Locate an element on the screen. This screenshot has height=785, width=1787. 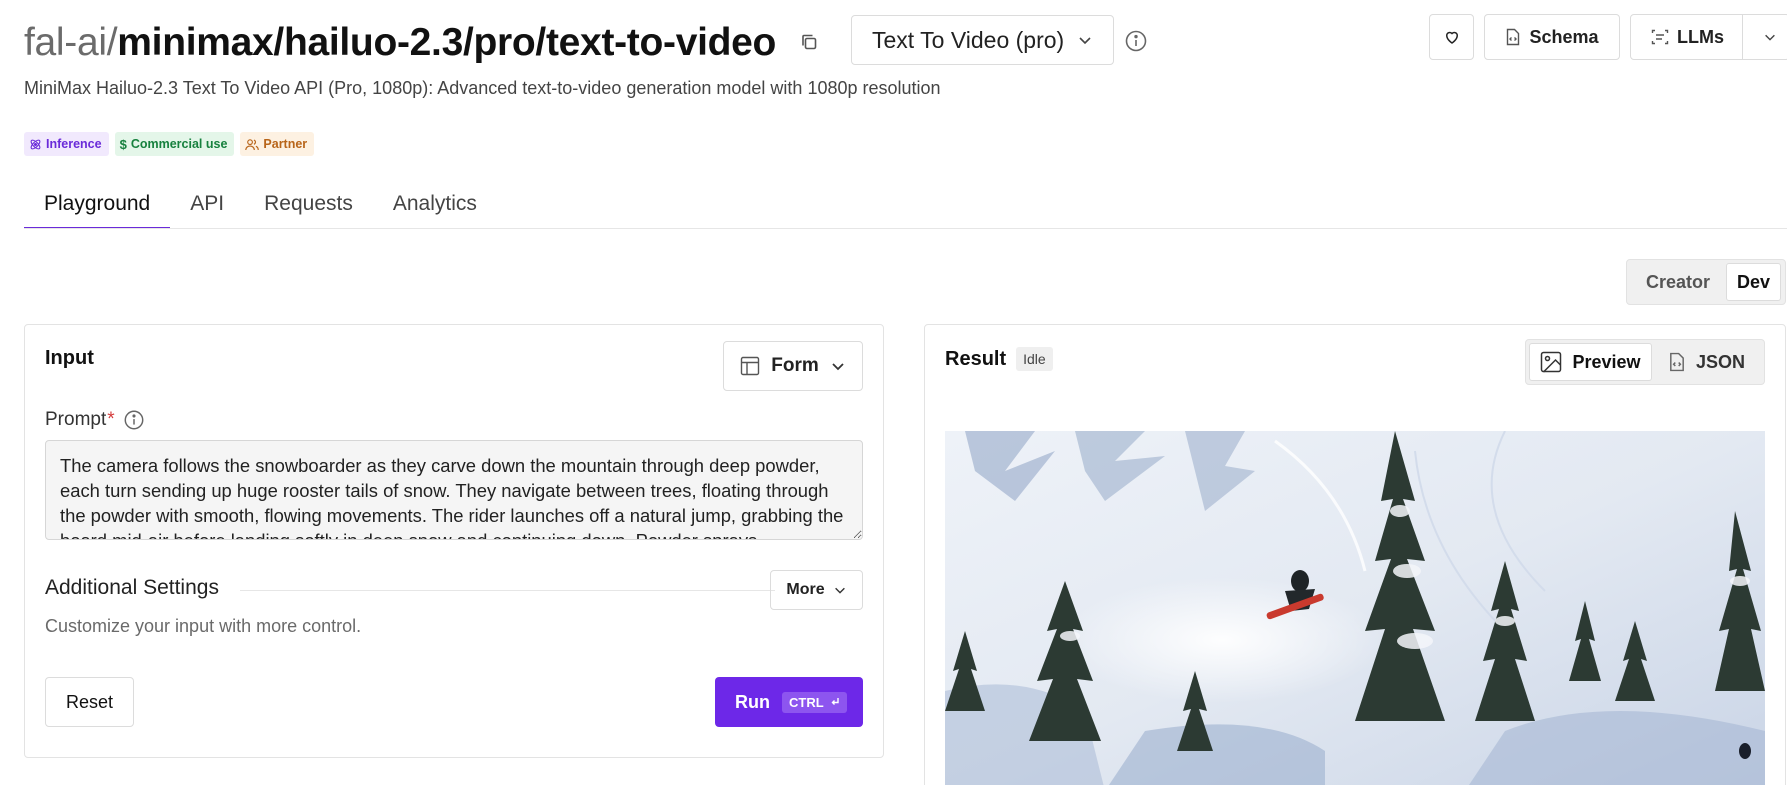
variant-select-value: Text To Video (pro) is located at coordinates (968, 39).